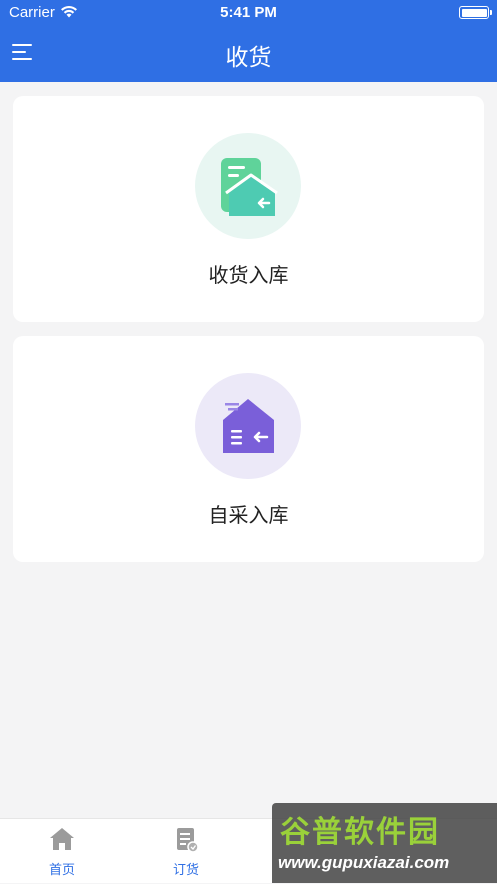 The image size is (497, 884). What do you see at coordinates (248, 57) in the screenshot?
I see `page-title: 收货` at bounding box center [248, 57].